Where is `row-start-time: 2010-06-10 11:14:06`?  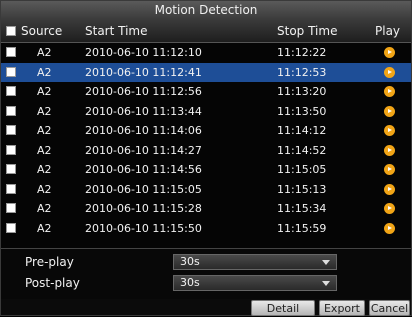 row-start-time: 2010-06-10 11:14:06 is located at coordinates (143, 130).